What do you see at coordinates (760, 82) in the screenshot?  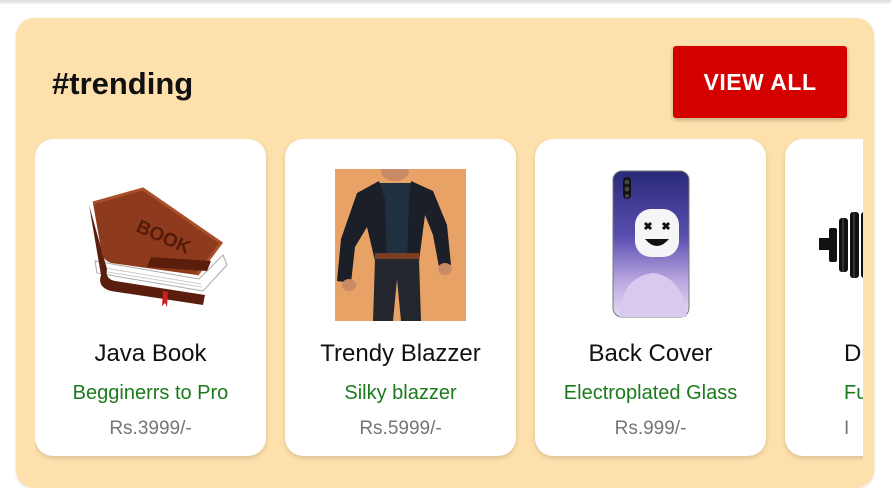 I see `view-all-button: VIEW ALL` at bounding box center [760, 82].